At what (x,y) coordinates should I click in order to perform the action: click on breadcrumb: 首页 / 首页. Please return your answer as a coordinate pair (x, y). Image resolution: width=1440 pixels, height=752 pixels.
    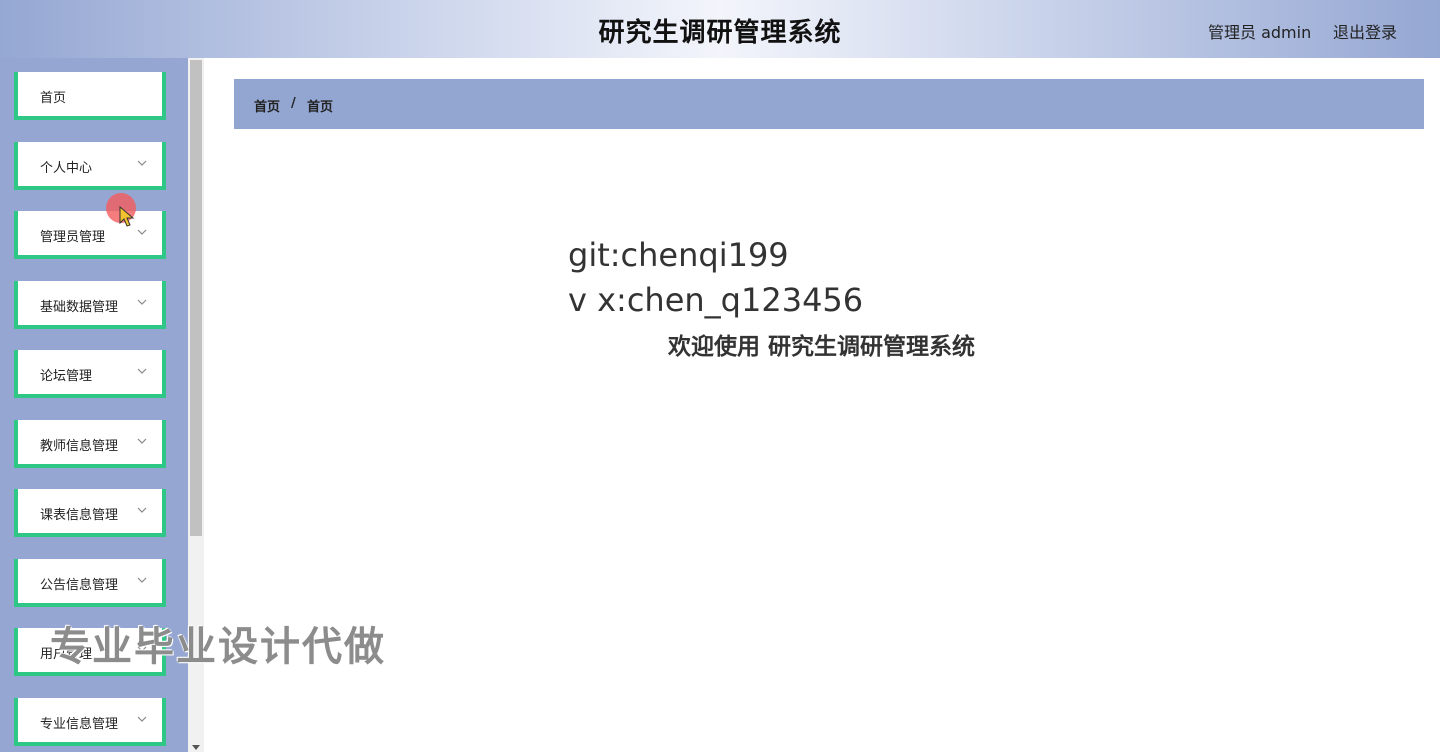
    Looking at the image, I should click on (829, 104).